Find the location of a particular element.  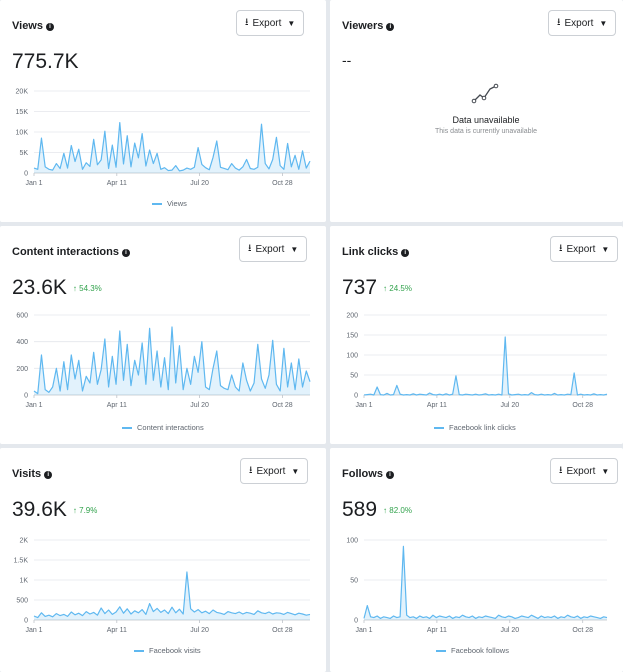

chart-legend: Facebook follows is located at coordinates (472, 650).